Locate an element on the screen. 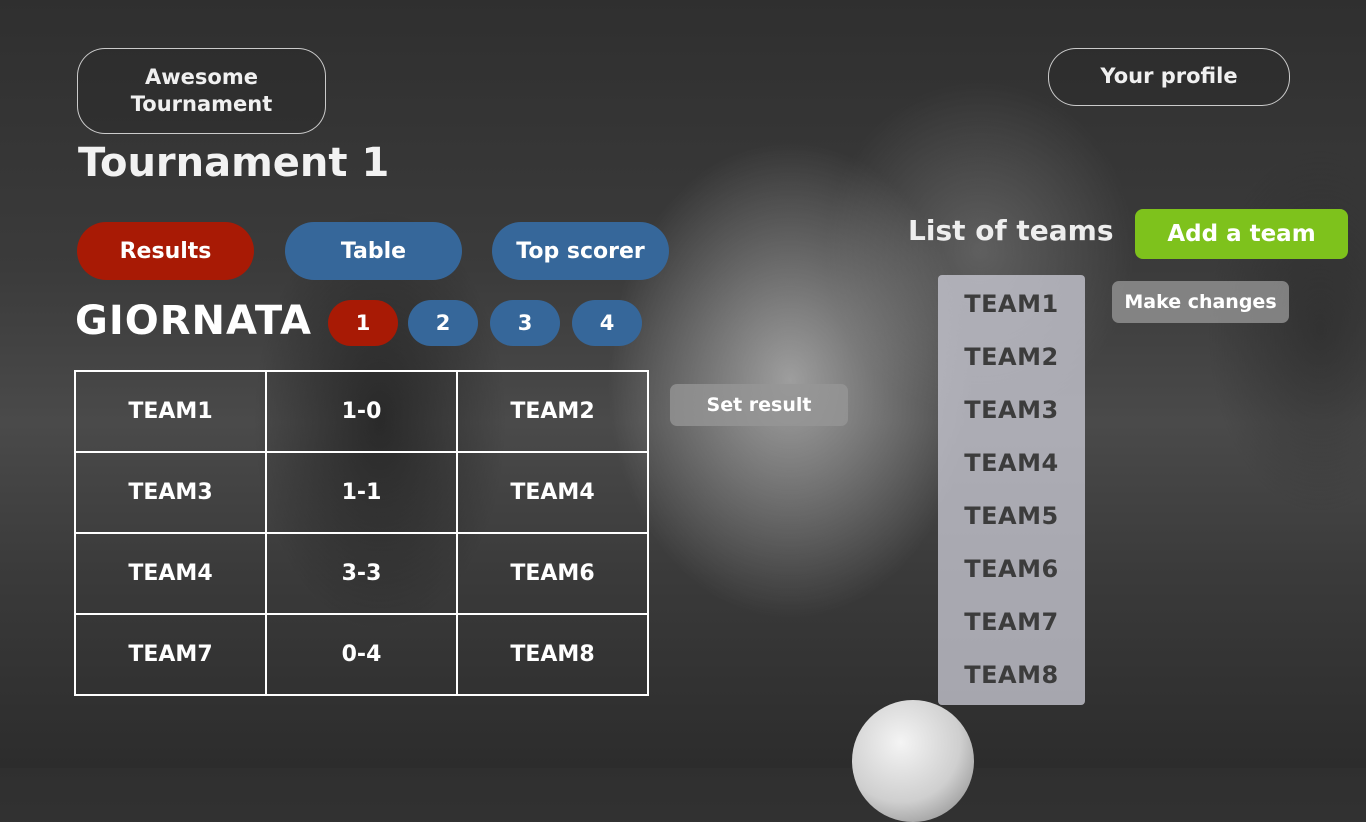 This screenshot has width=1366, height=822. score-cell: 0-4 is located at coordinates (361, 654).